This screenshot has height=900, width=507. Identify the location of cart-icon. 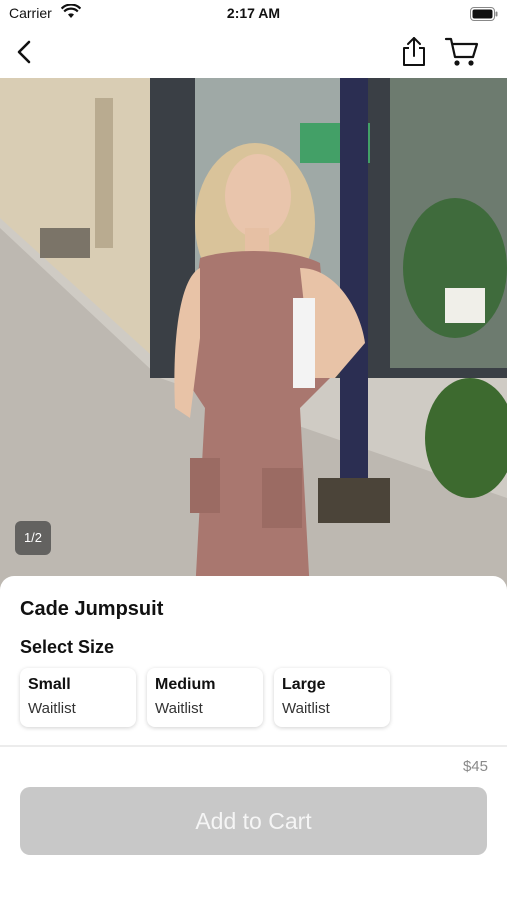
(461, 51).